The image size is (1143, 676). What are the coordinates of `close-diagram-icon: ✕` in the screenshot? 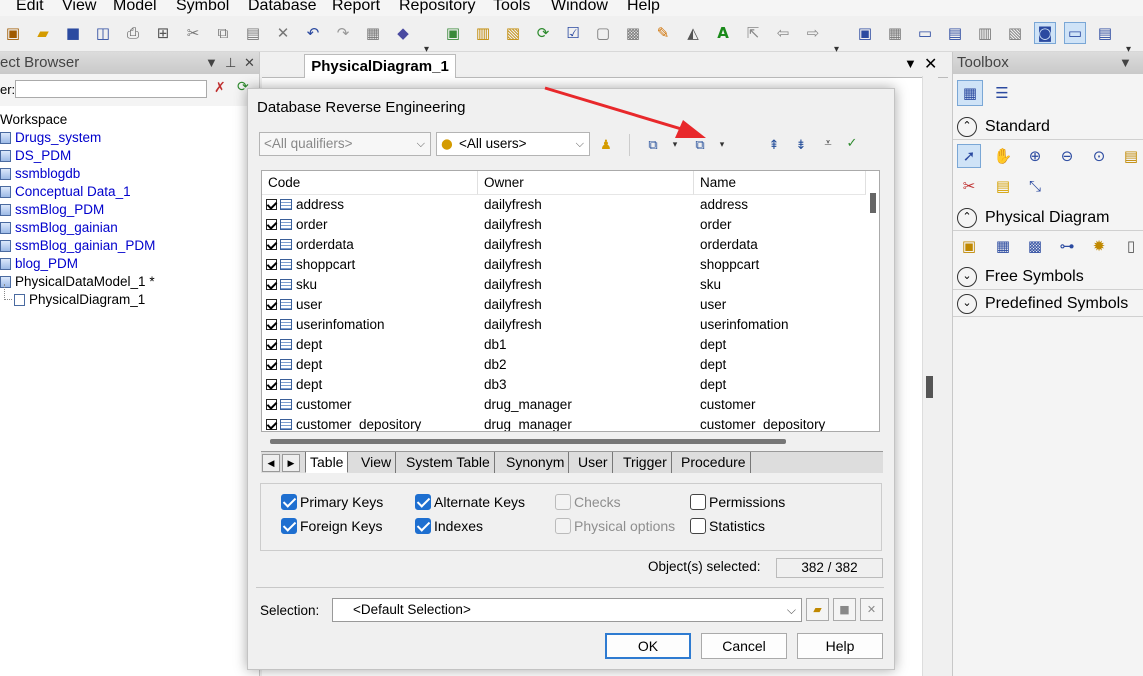 It's located at (930, 64).